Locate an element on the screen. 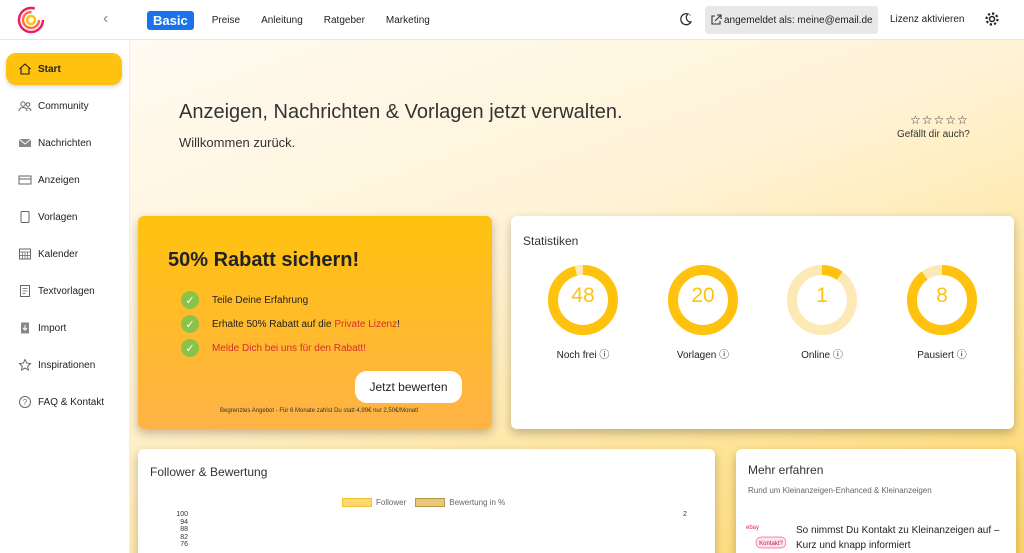 The image size is (1024, 553). sidebar-item-import: Import is located at coordinates (64, 328).